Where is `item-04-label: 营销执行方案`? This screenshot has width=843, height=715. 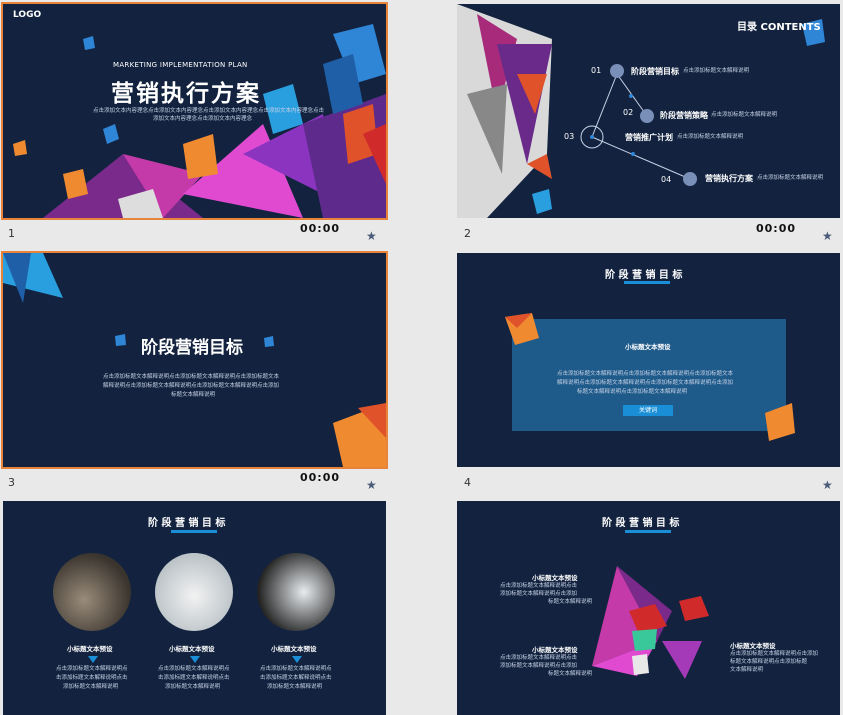
item-04-label: 营销执行方案 is located at coordinates (729, 178).